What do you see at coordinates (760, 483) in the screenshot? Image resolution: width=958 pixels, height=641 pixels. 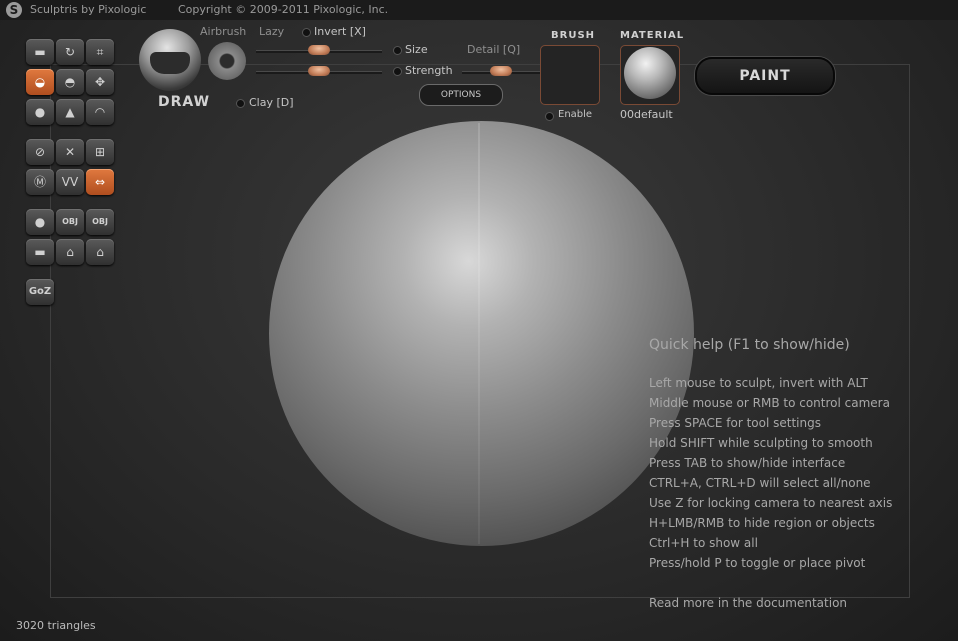 I see `help-line: CTRL+A, CTRL+D will select all/none` at bounding box center [760, 483].